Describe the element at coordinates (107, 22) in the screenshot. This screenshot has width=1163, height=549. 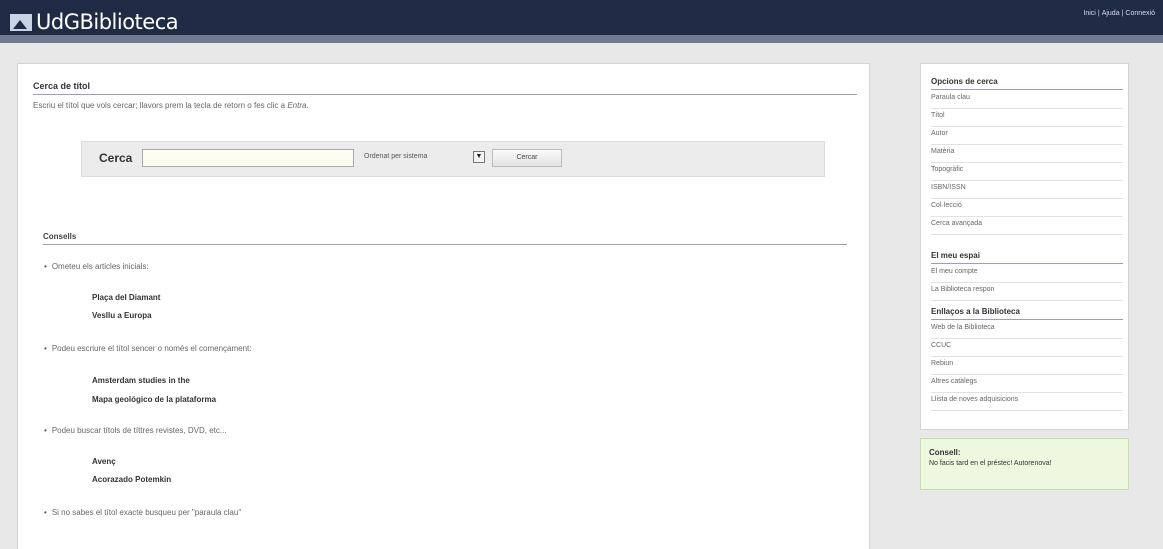
I see `logo-text: UdGBiblioteca` at that location.